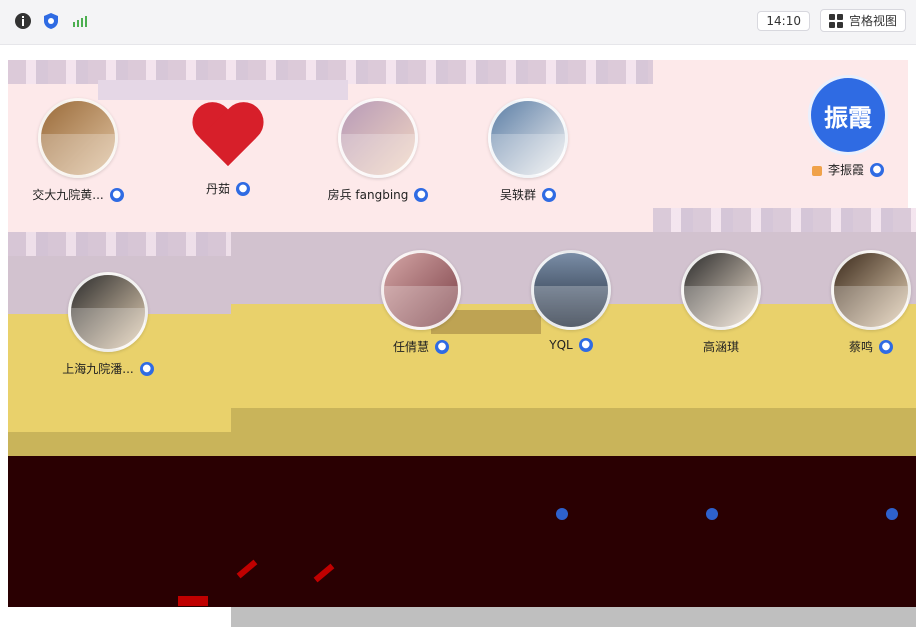 This screenshot has height=627, width=916. I want to click on participant-name: 高涵琪, so click(720, 347).